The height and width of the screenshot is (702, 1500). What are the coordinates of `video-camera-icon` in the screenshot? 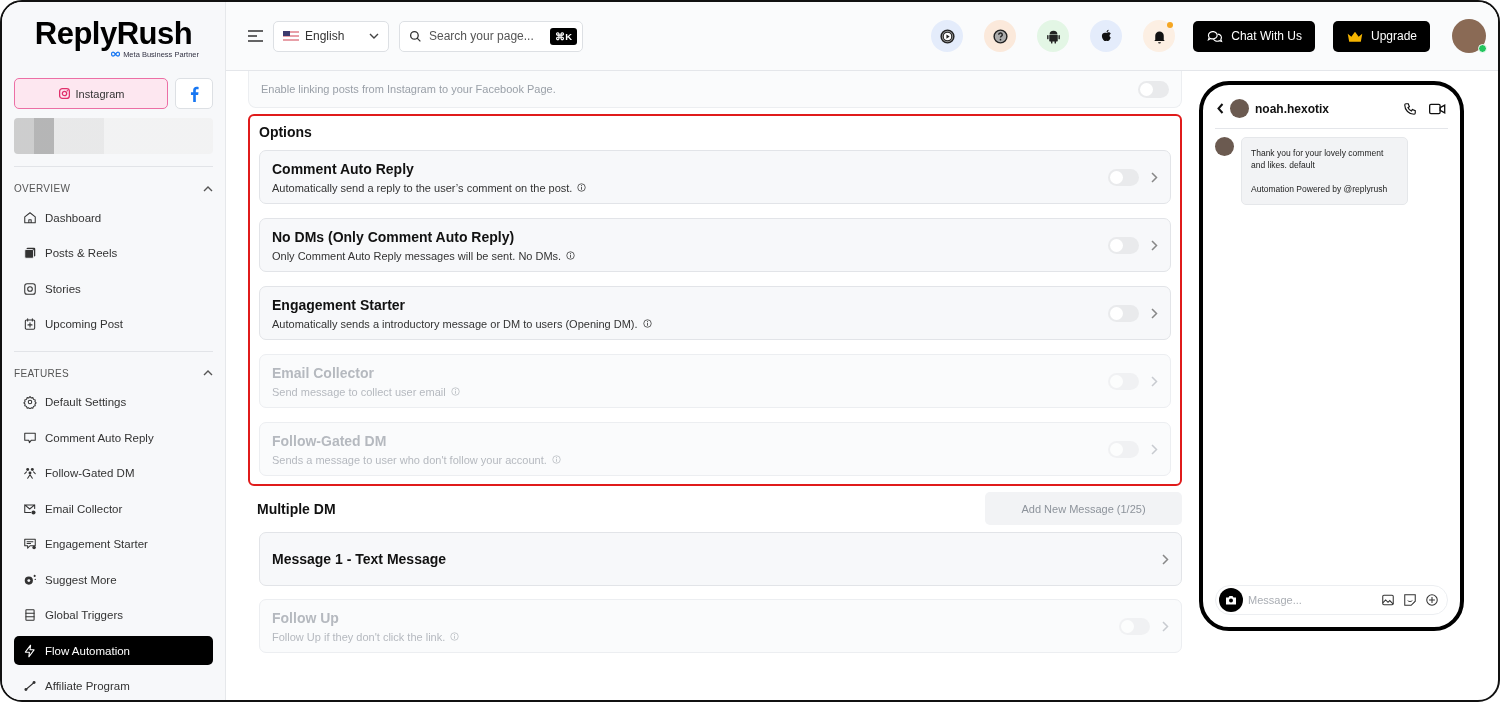 It's located at (1437, 108).